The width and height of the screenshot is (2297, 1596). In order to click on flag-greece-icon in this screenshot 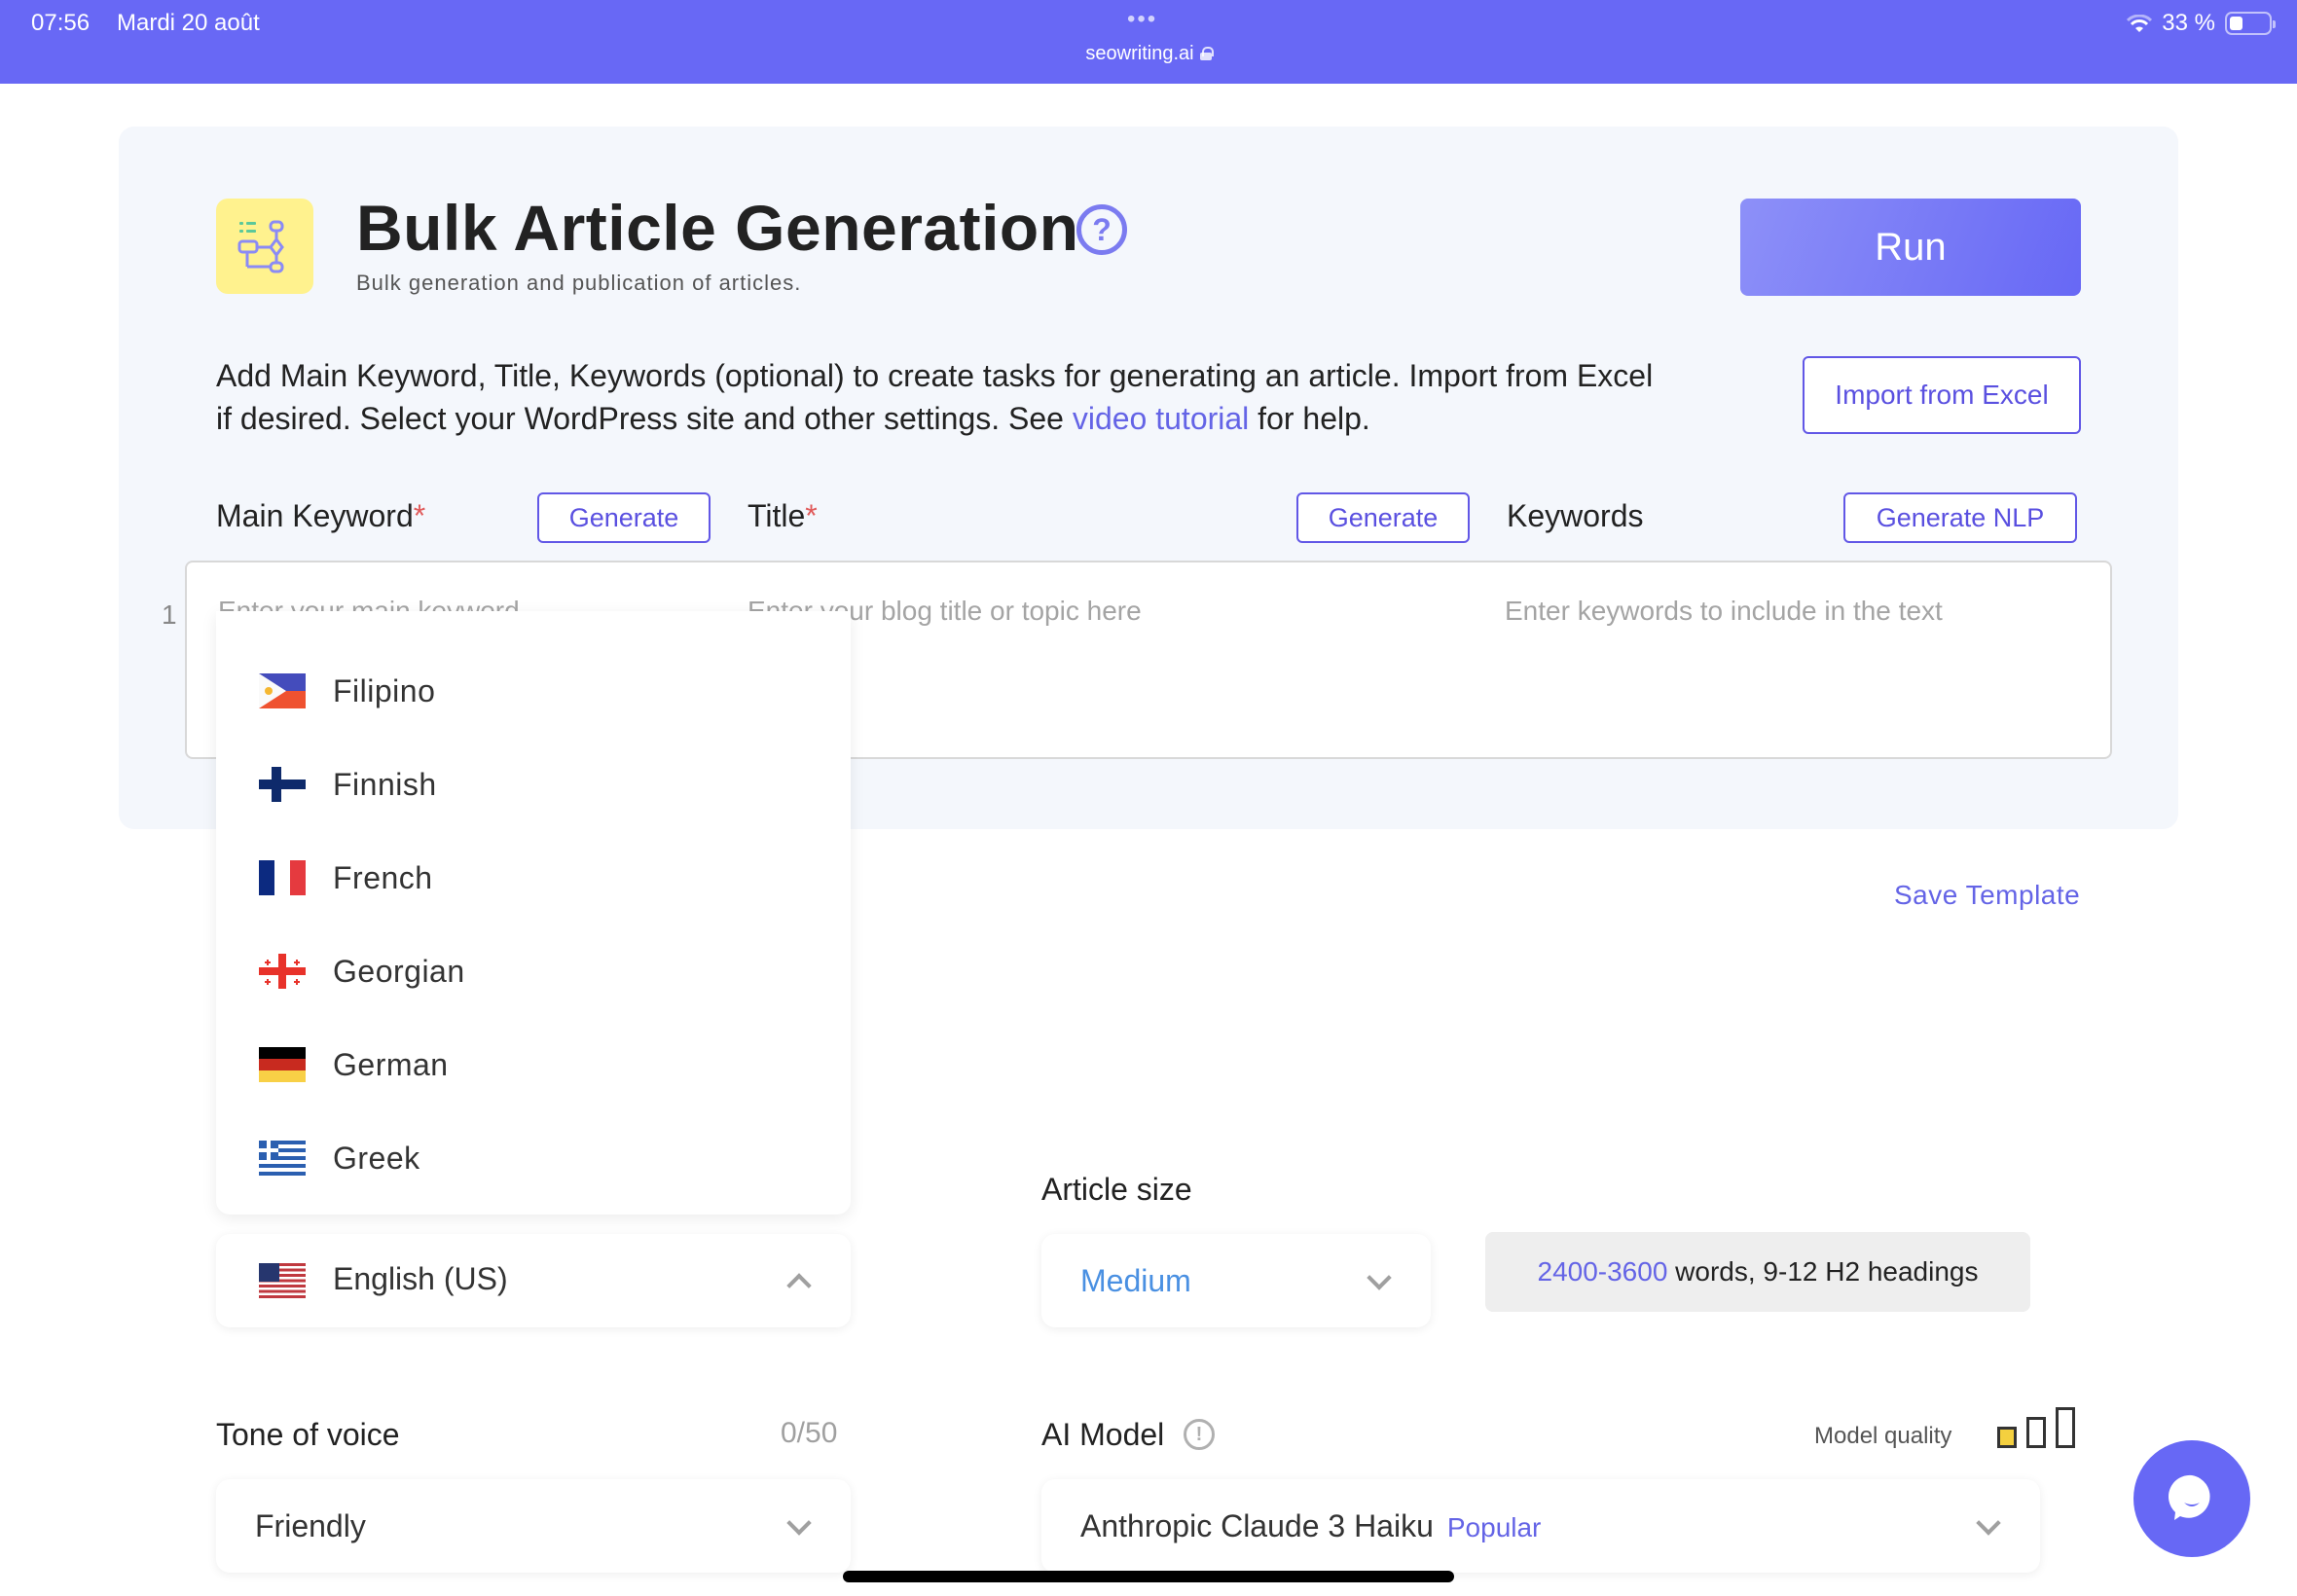, I will do `click(282, 1158)`.